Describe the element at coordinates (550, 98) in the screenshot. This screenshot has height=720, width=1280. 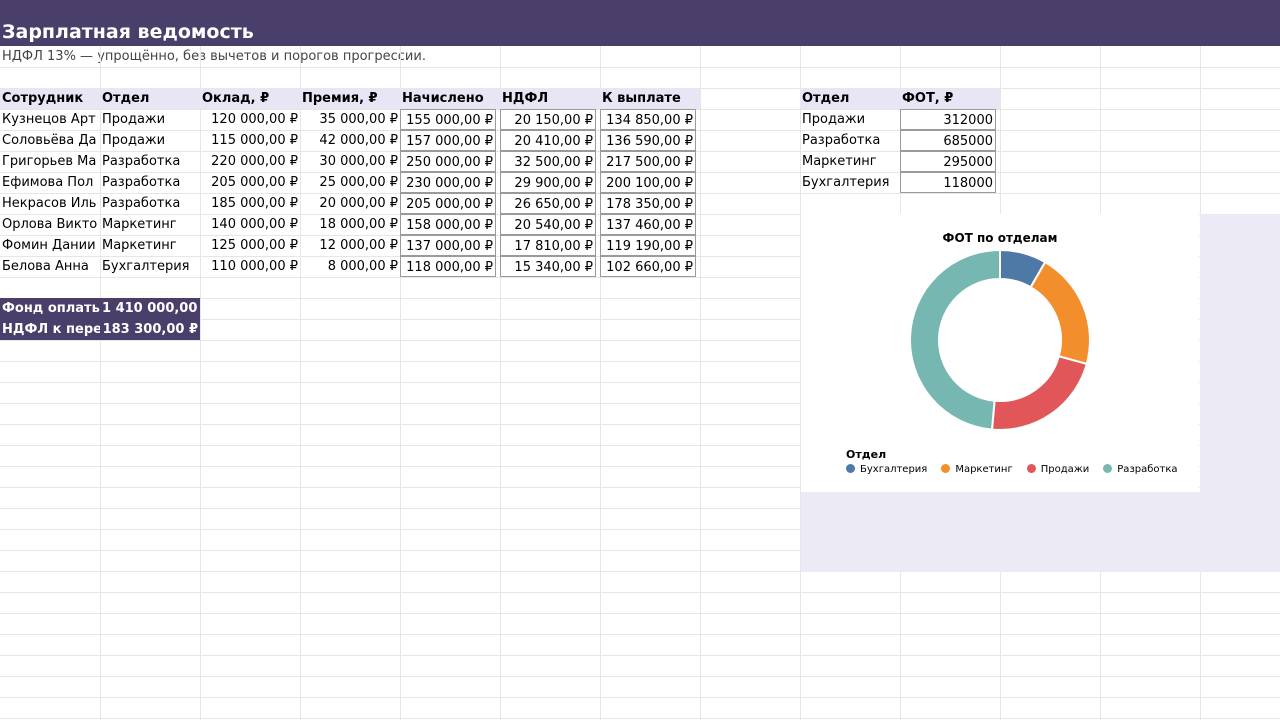
I see `header-cell: НДФЛ` at that location.